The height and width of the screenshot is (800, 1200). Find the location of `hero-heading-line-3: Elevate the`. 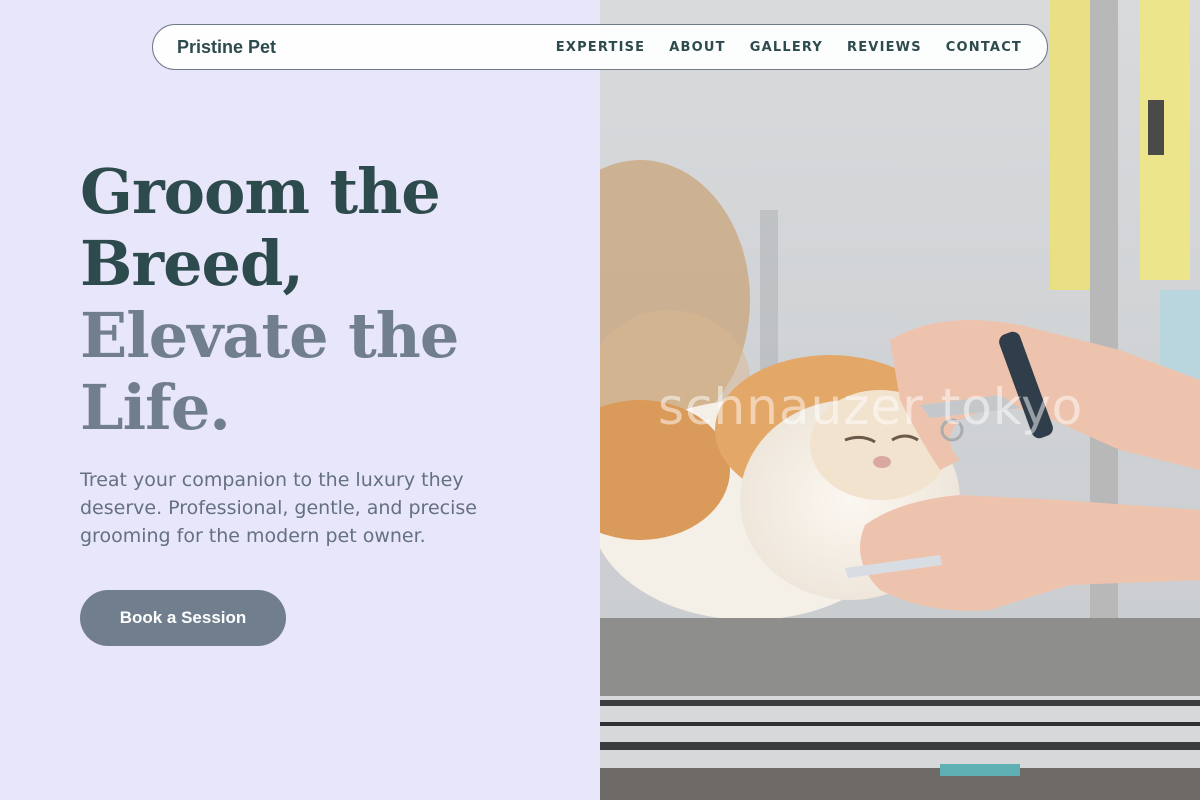

hero-heading-line-3: Elevate the is located at coordinates (269, 335).